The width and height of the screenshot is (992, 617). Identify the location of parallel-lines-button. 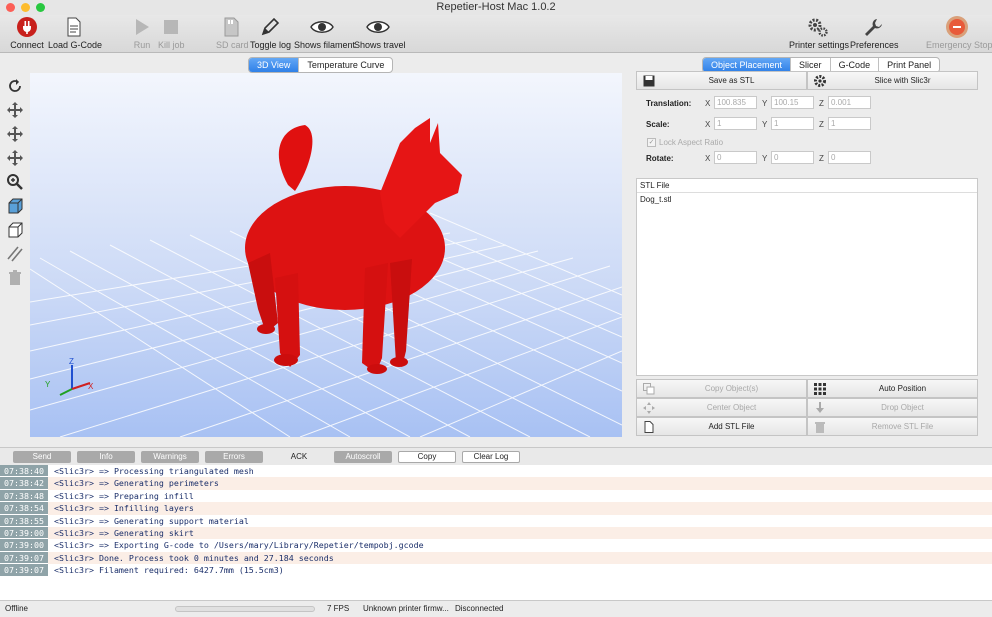
(15, 254).